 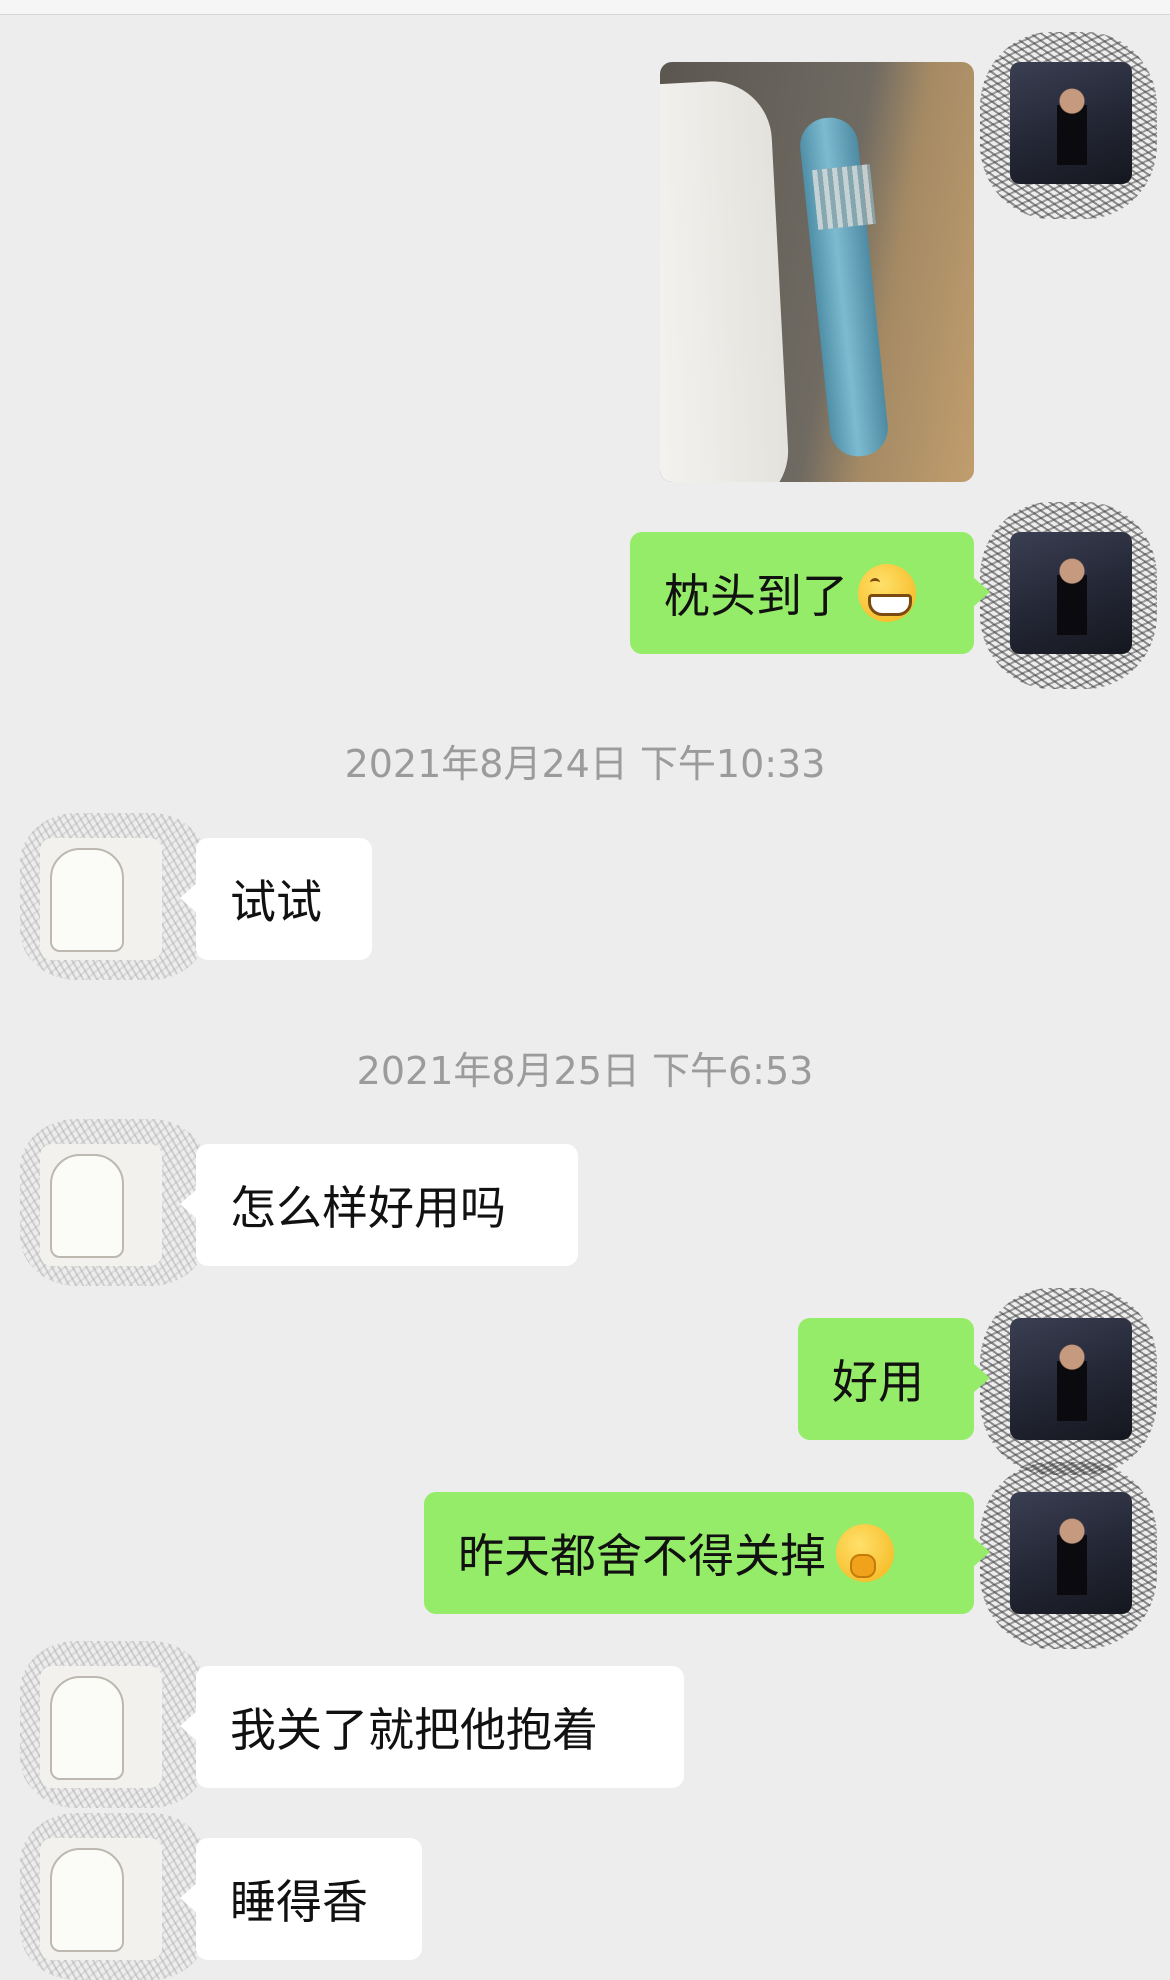 I want to click on message-bubble-incoming: 睡得香, so click(x=301, y=1899).